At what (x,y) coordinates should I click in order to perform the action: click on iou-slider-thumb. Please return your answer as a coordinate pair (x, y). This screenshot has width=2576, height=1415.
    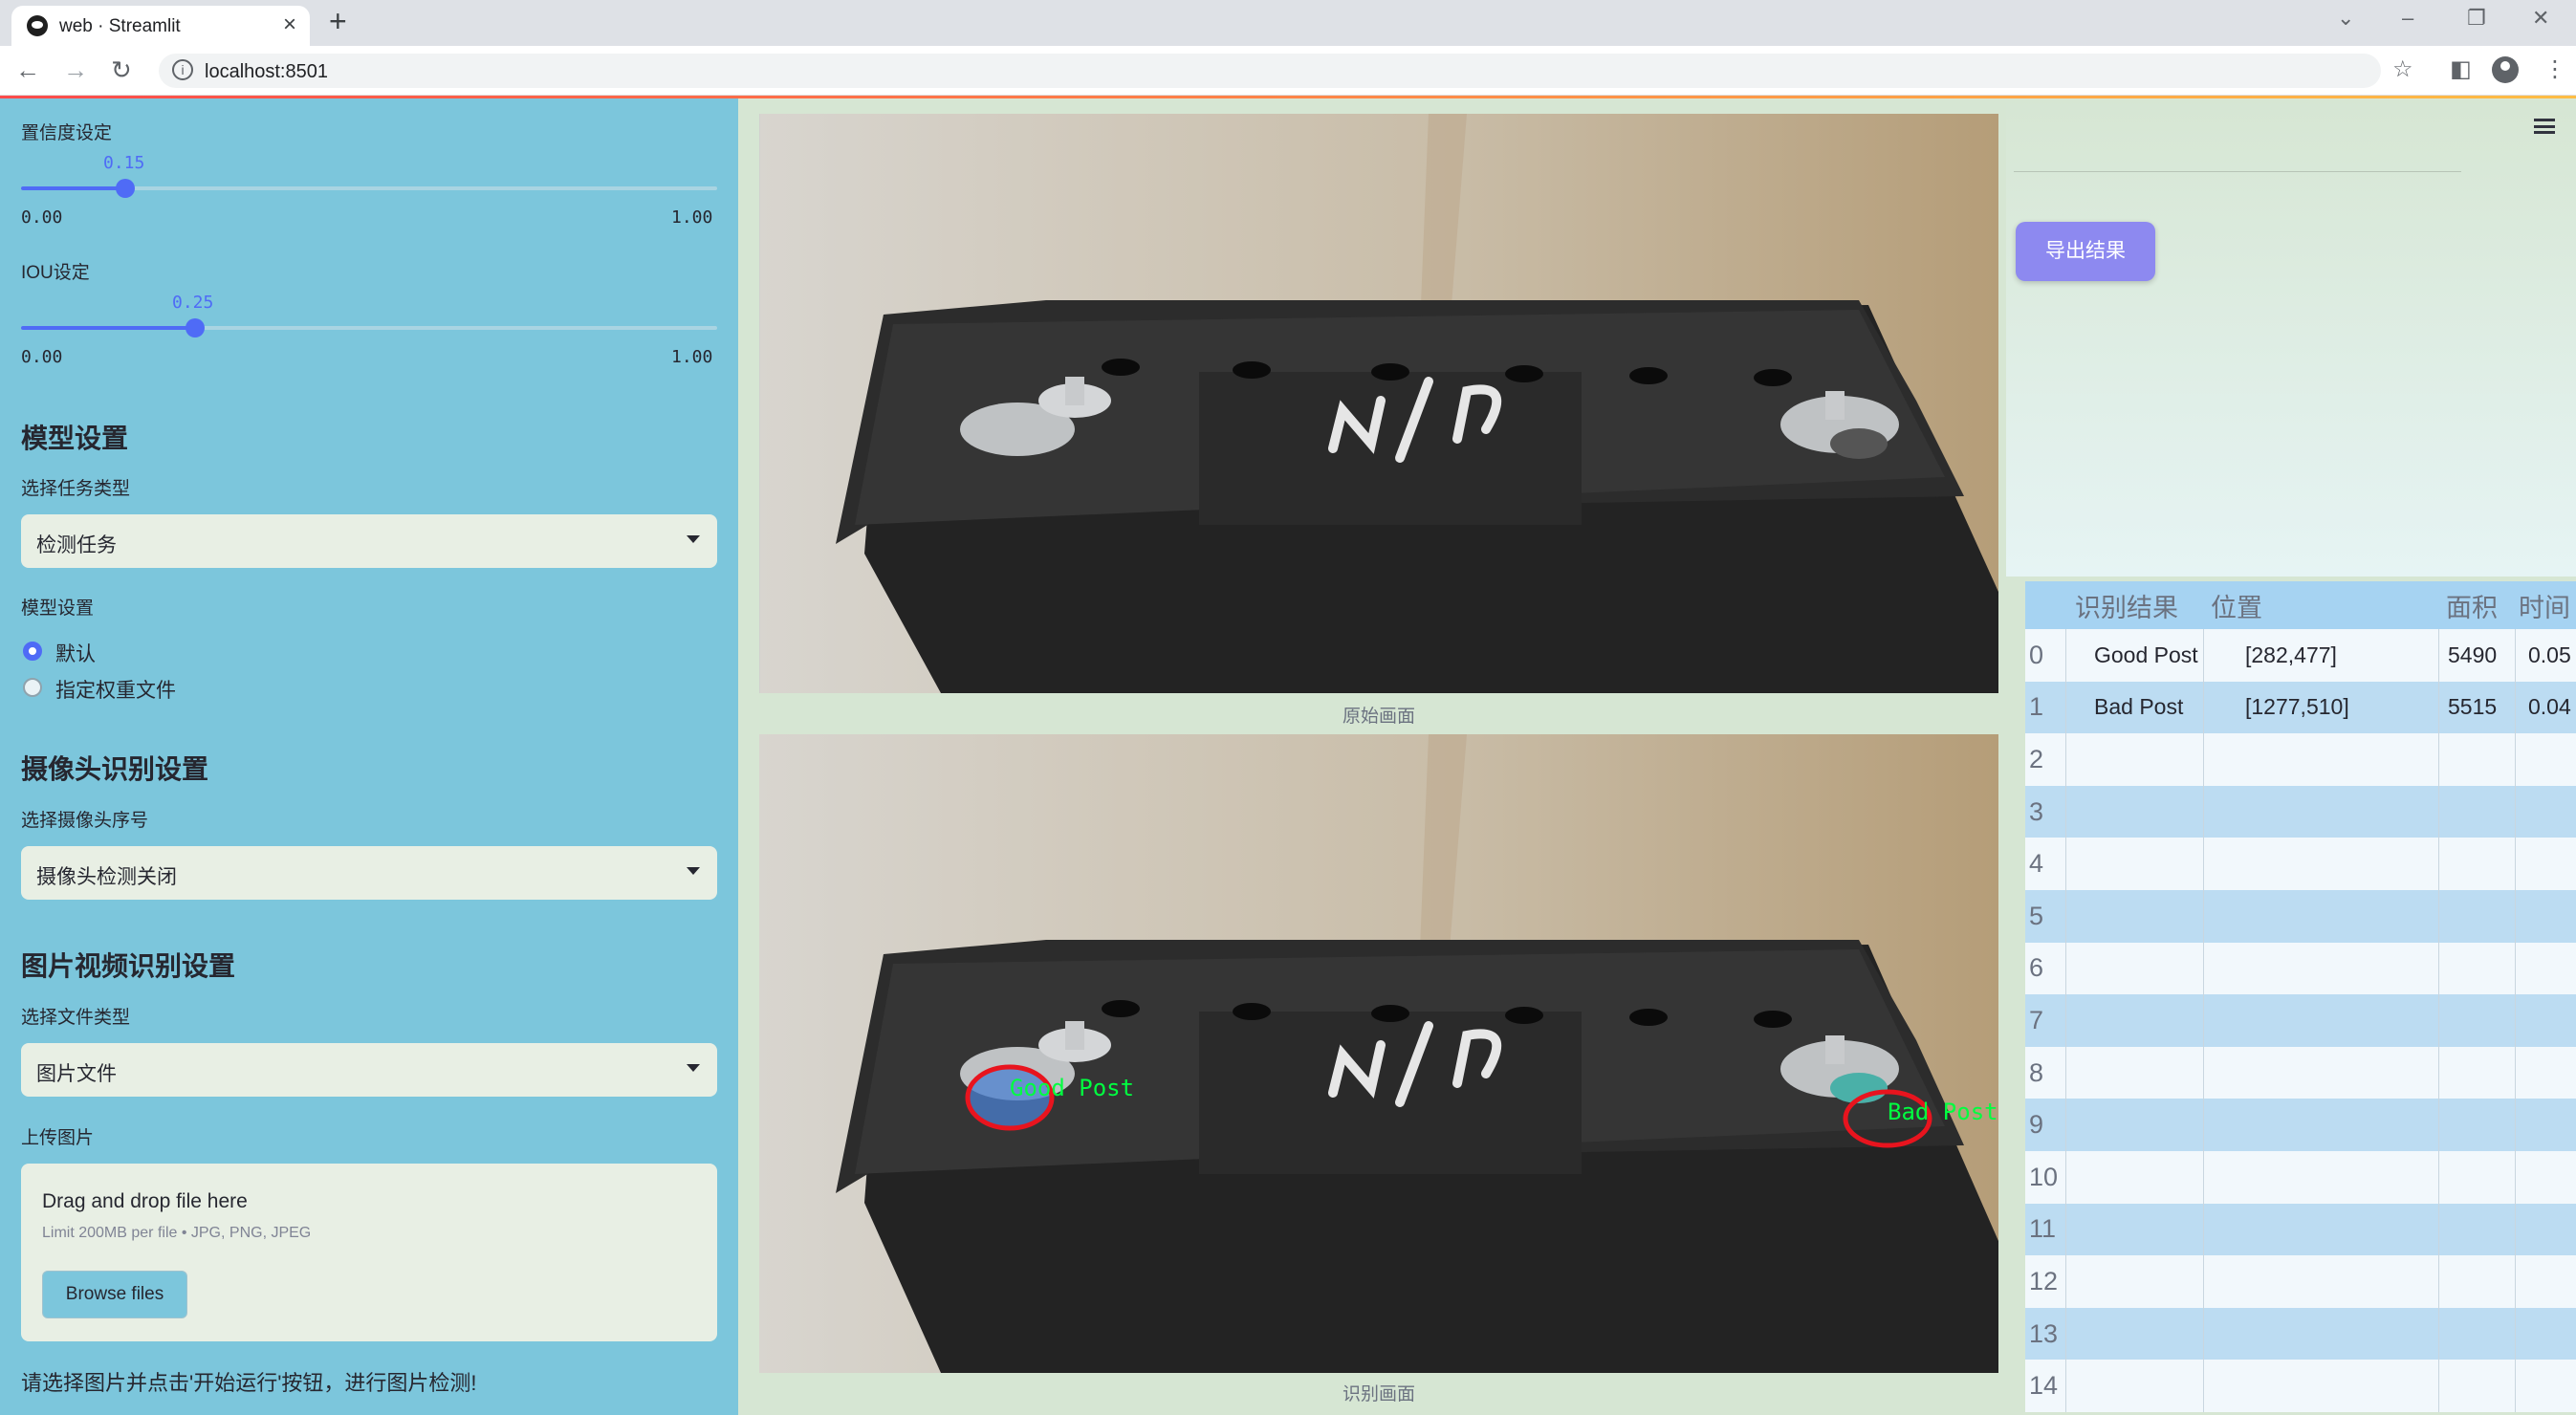
    Looking at the image, I should click on (195, 327).